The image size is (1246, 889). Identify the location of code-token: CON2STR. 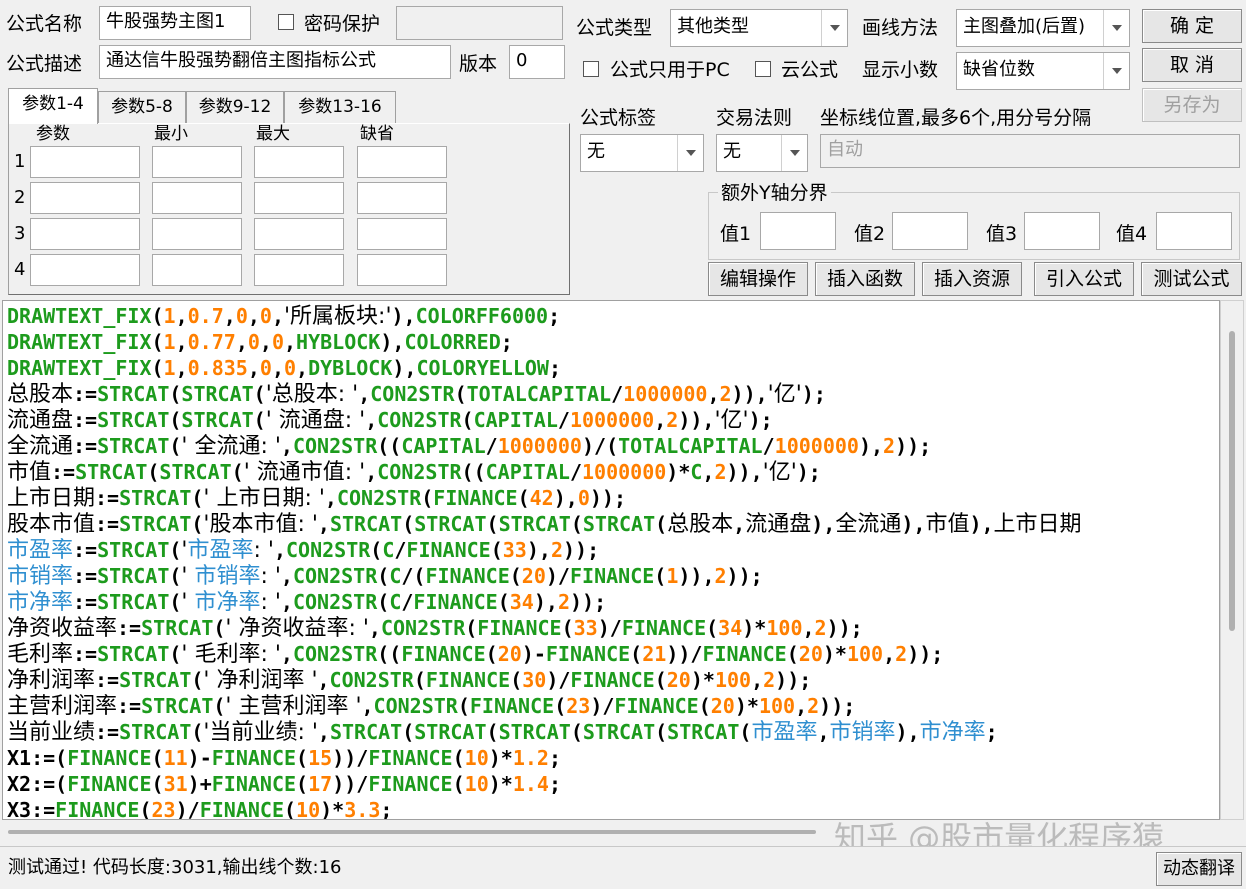
(423, 628).